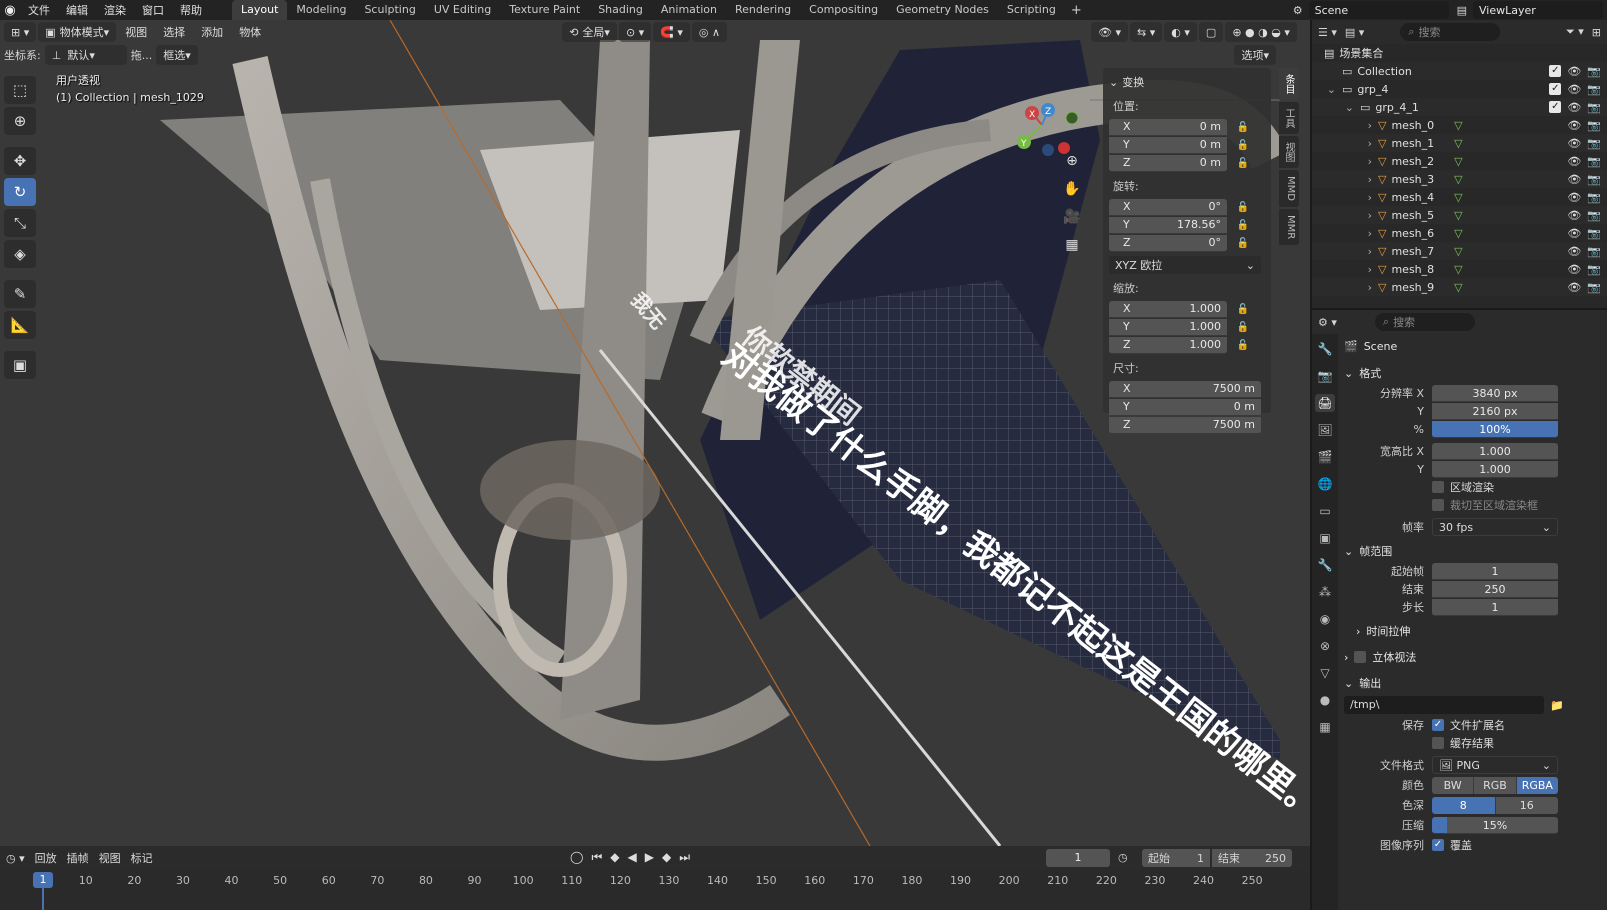 Image resolution: width=1607 pixels, height=910 pixels. What do you see at coordinates (1325, 619) in the screenshot?
I see `physics-tab-icon: ◉` at bounding box center [1325, 619].